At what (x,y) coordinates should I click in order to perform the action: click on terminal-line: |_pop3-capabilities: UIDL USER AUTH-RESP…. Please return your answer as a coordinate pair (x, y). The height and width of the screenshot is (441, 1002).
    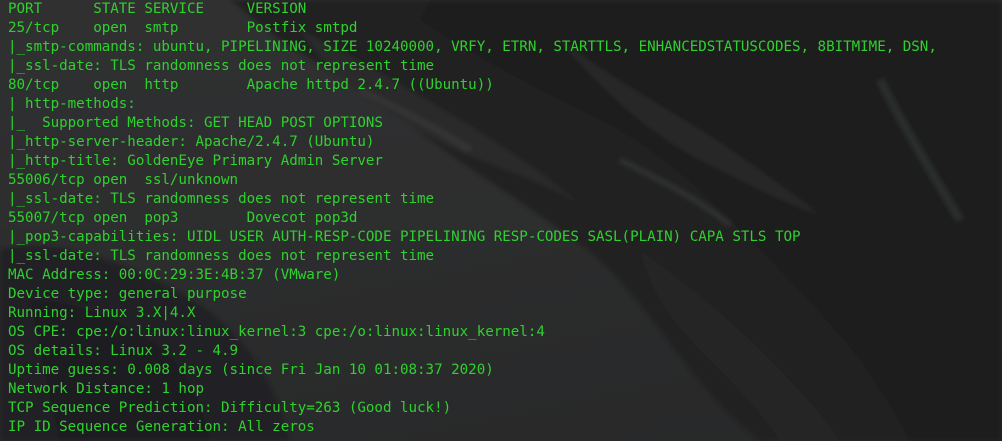
    Looking at the image, I should click on (404, 237).